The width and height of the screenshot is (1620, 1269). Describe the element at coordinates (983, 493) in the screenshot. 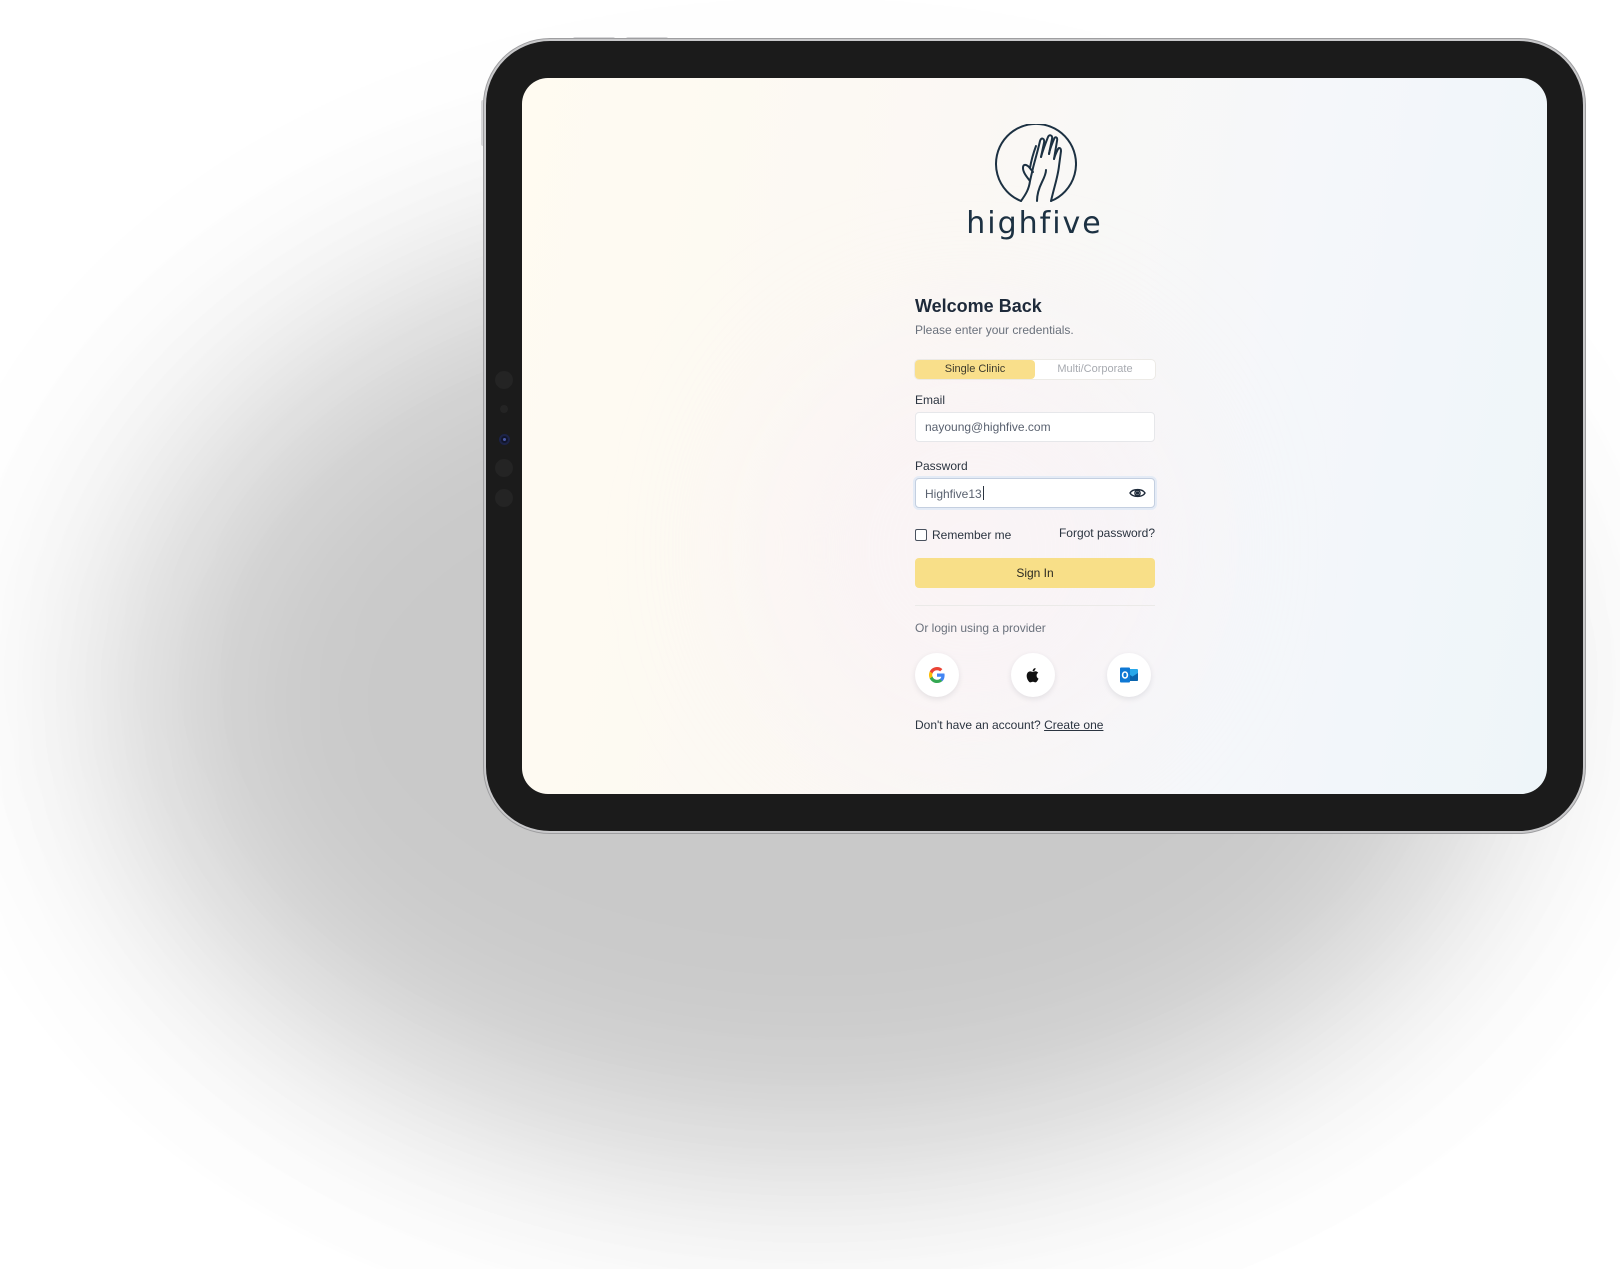

I see `text-caret` at that location.